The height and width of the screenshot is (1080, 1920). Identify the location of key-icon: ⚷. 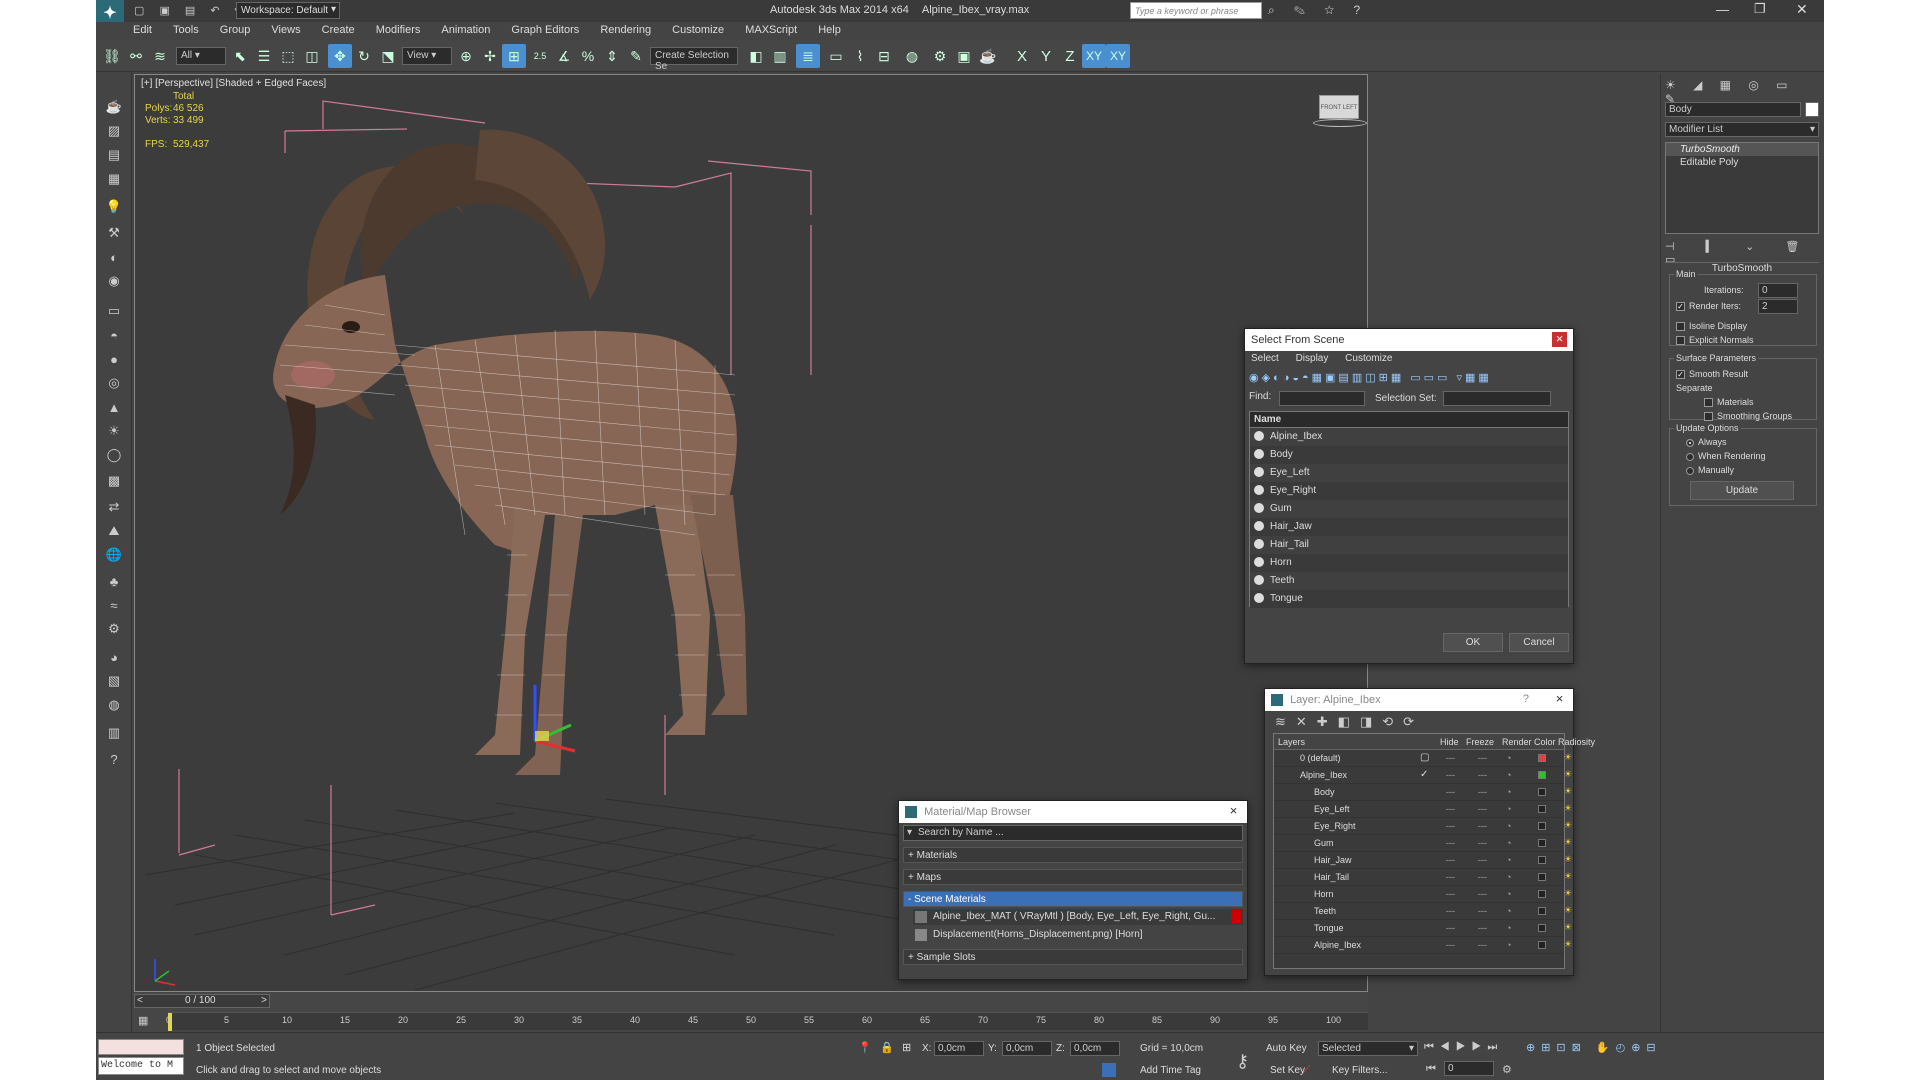
(1242, 1061).